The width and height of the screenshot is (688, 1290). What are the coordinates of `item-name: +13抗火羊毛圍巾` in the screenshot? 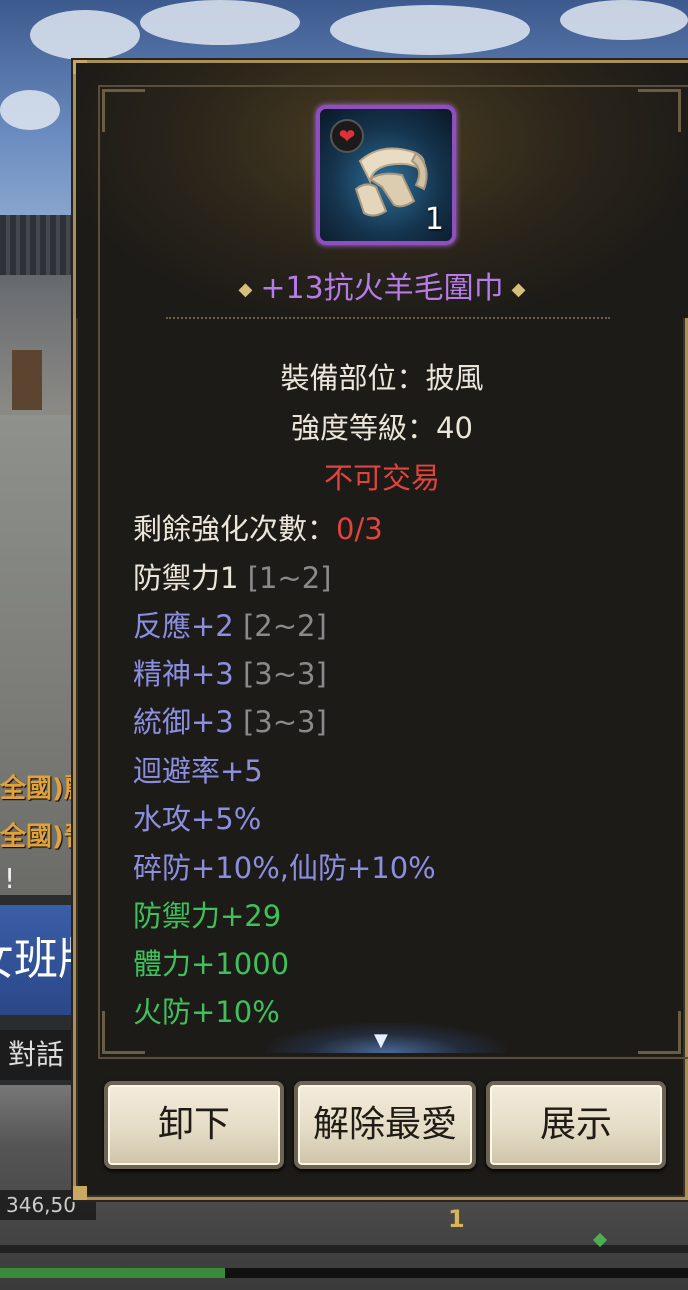 It's located at (382, 288).